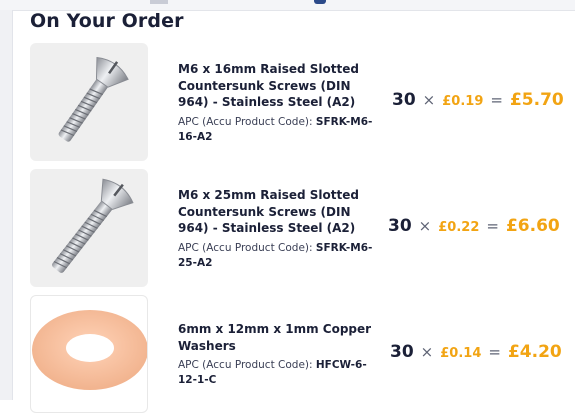 The image size is (575, 415). What do you see at coordinates (107, 21) in the screenshot?
I see `order-heading: On Your Order` at bounding box center [107, 21].